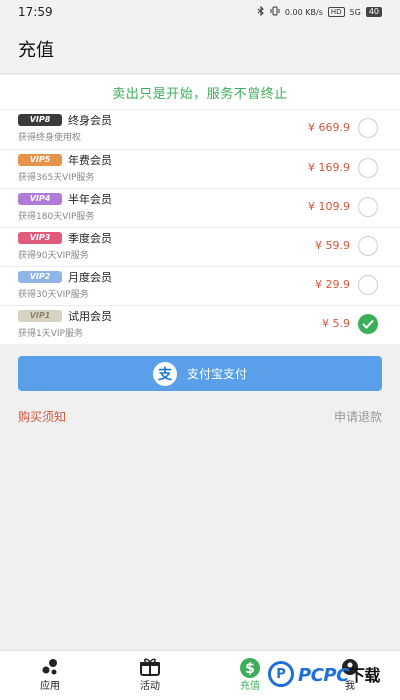  I want to click on plan-radio-checked, so click(368, 324).